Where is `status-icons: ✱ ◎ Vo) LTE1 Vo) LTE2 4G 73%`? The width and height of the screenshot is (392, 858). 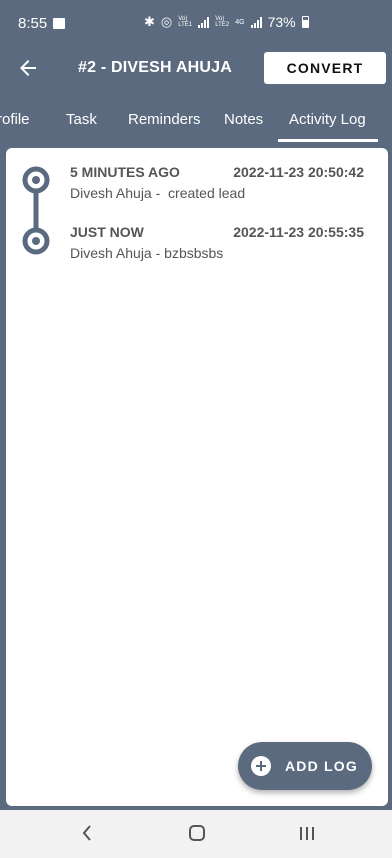
status-icons: ✱ ◎ Vo) LTE1 Vo) LTE2 4G 73% is located at coordinates (226, 22).